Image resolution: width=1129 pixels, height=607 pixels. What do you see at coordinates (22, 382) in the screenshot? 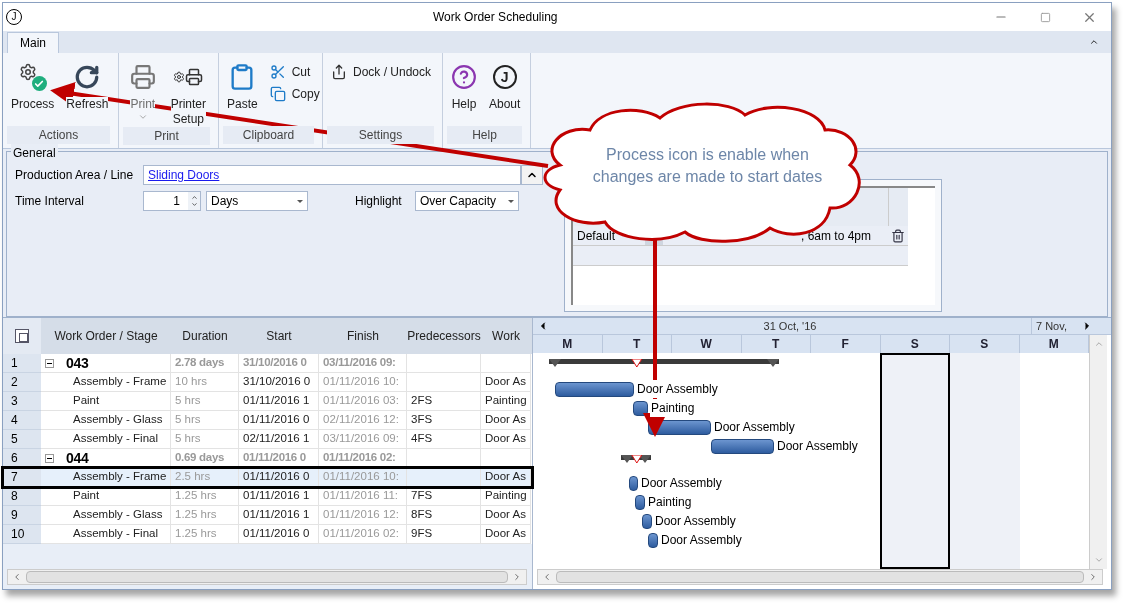
I see `row-number: 2` at bounding box center [22, 382].